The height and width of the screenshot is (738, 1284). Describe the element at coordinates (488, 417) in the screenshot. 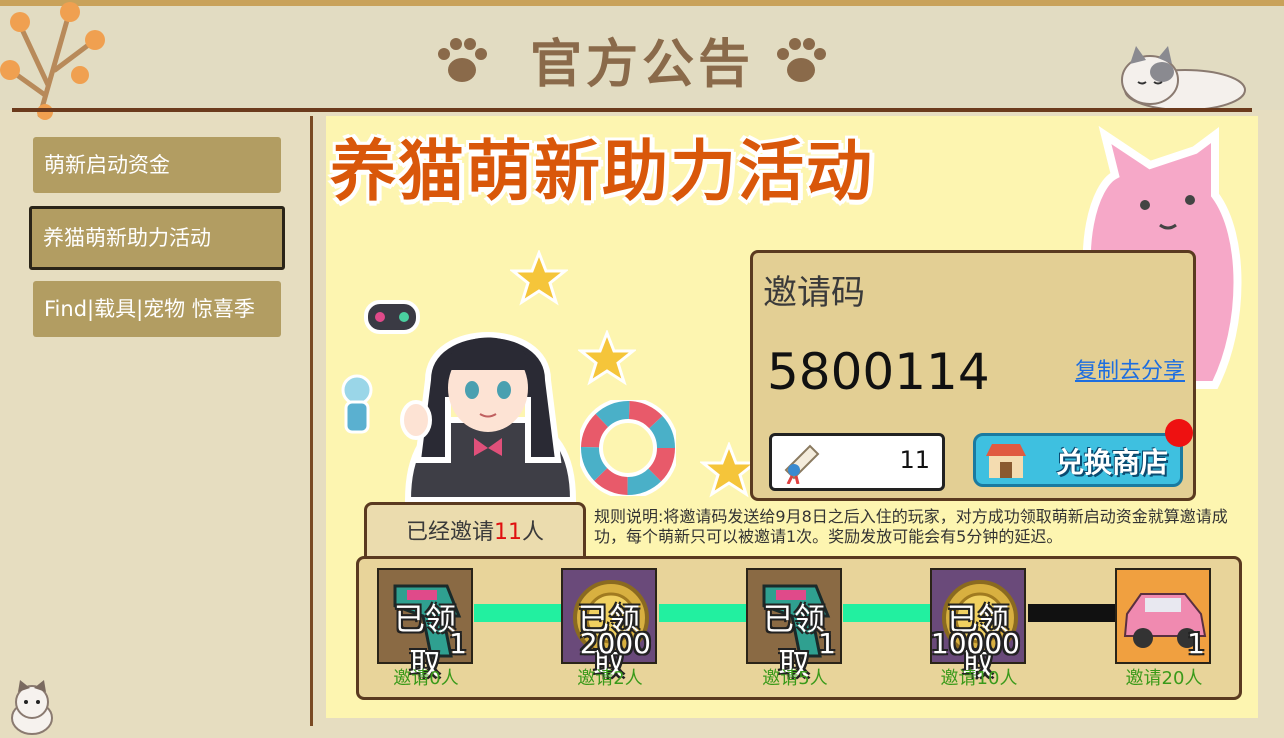

I see `anime-girl-character` at that location.